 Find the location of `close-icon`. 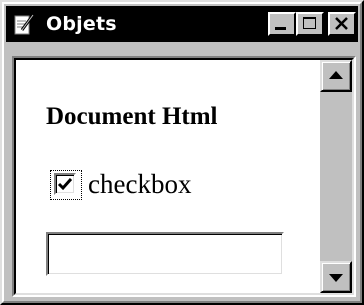

close-icon is located at coordinates (341, 23).